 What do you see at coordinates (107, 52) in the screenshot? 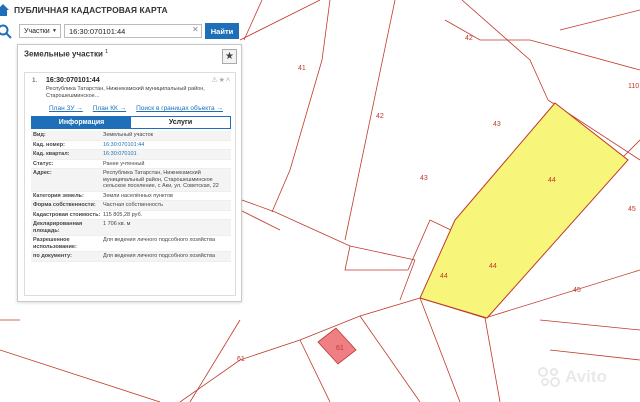
I see `result-count: 1` at bounding box center [107, 52].